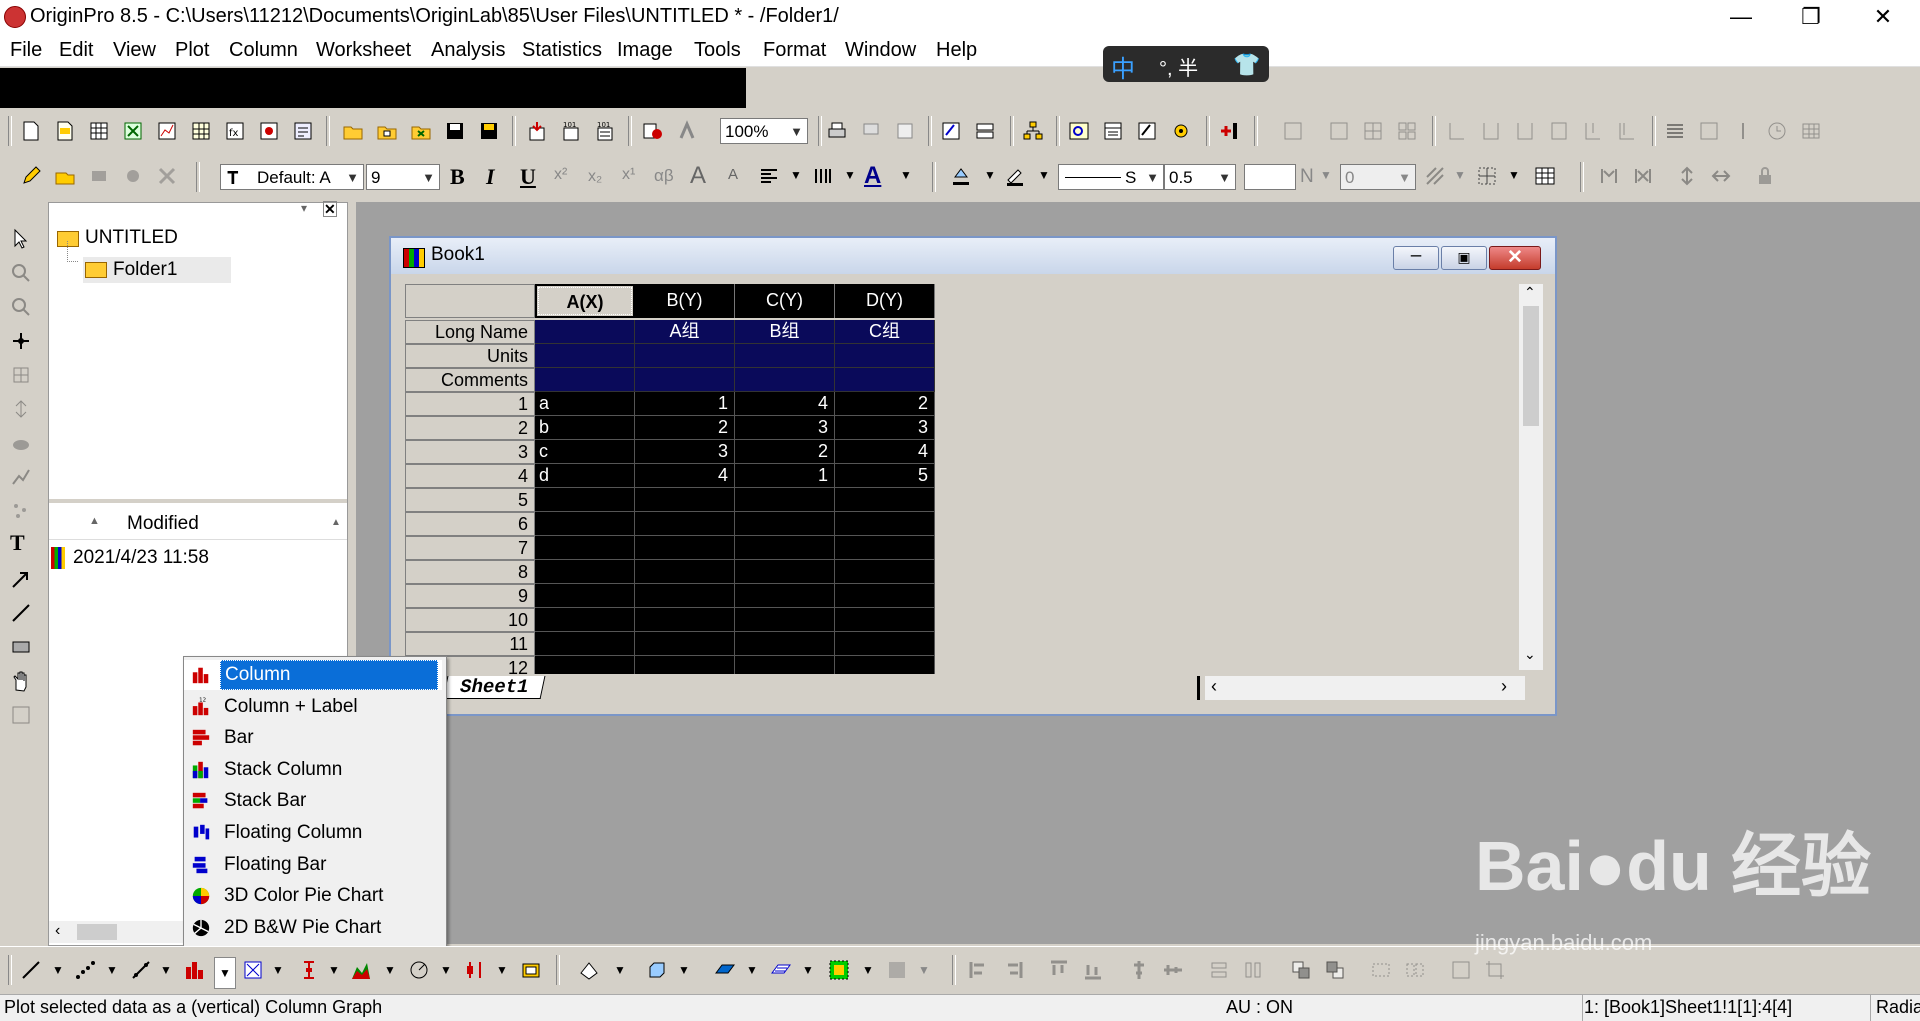 The width and height of the screenshot is (1920, 1021). I want to click on axis-u-icon, so click(1525, 131).